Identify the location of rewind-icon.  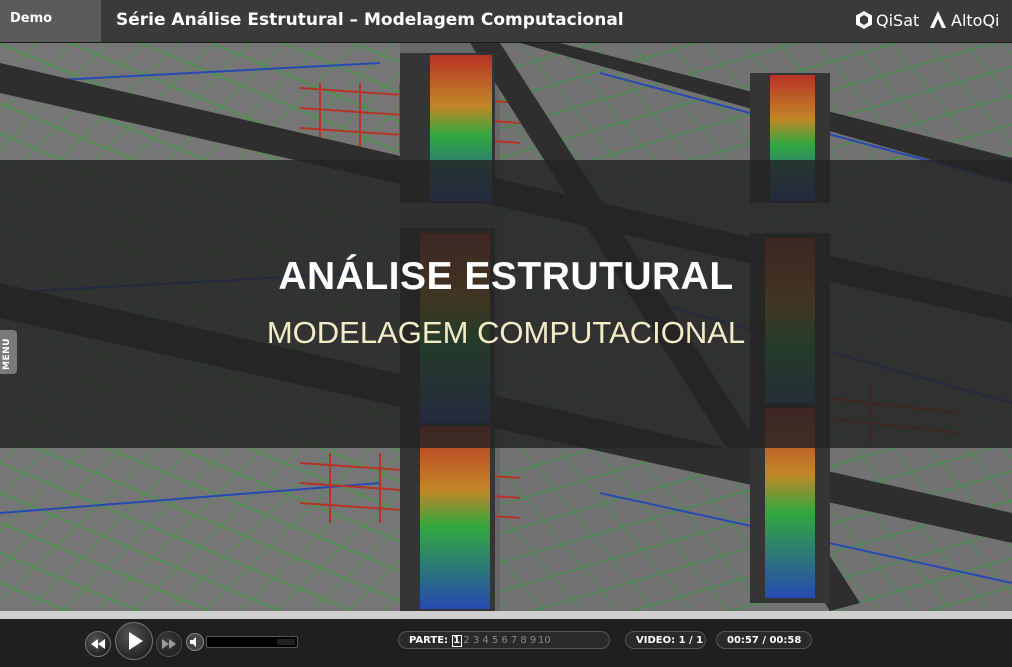
(98, 644).